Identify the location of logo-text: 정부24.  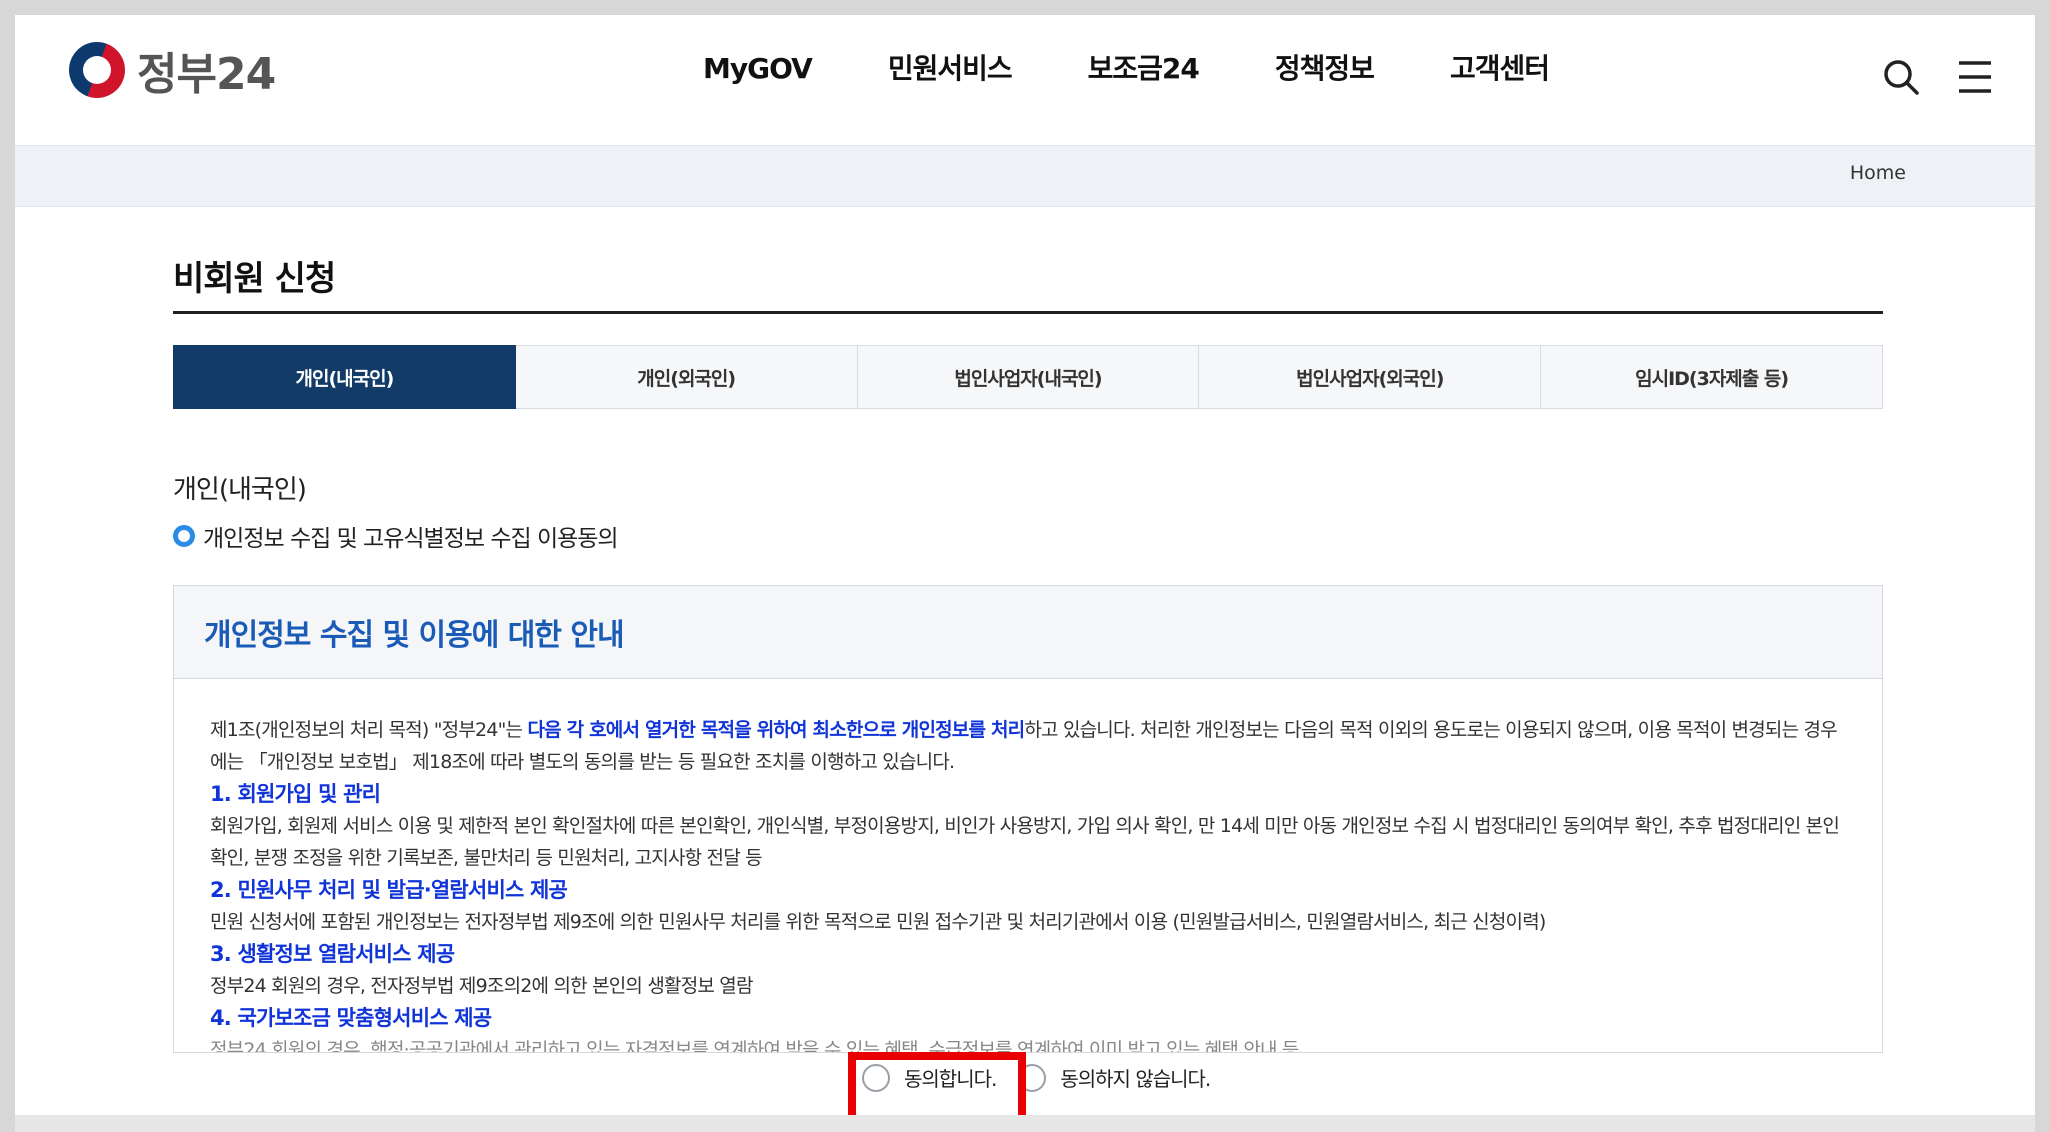
(206, 74).